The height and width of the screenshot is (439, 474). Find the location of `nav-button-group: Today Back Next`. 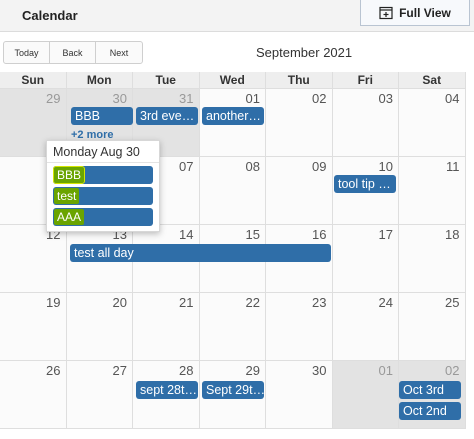

nav-button-group: Today Back Next is located at coordinates (73, 52).